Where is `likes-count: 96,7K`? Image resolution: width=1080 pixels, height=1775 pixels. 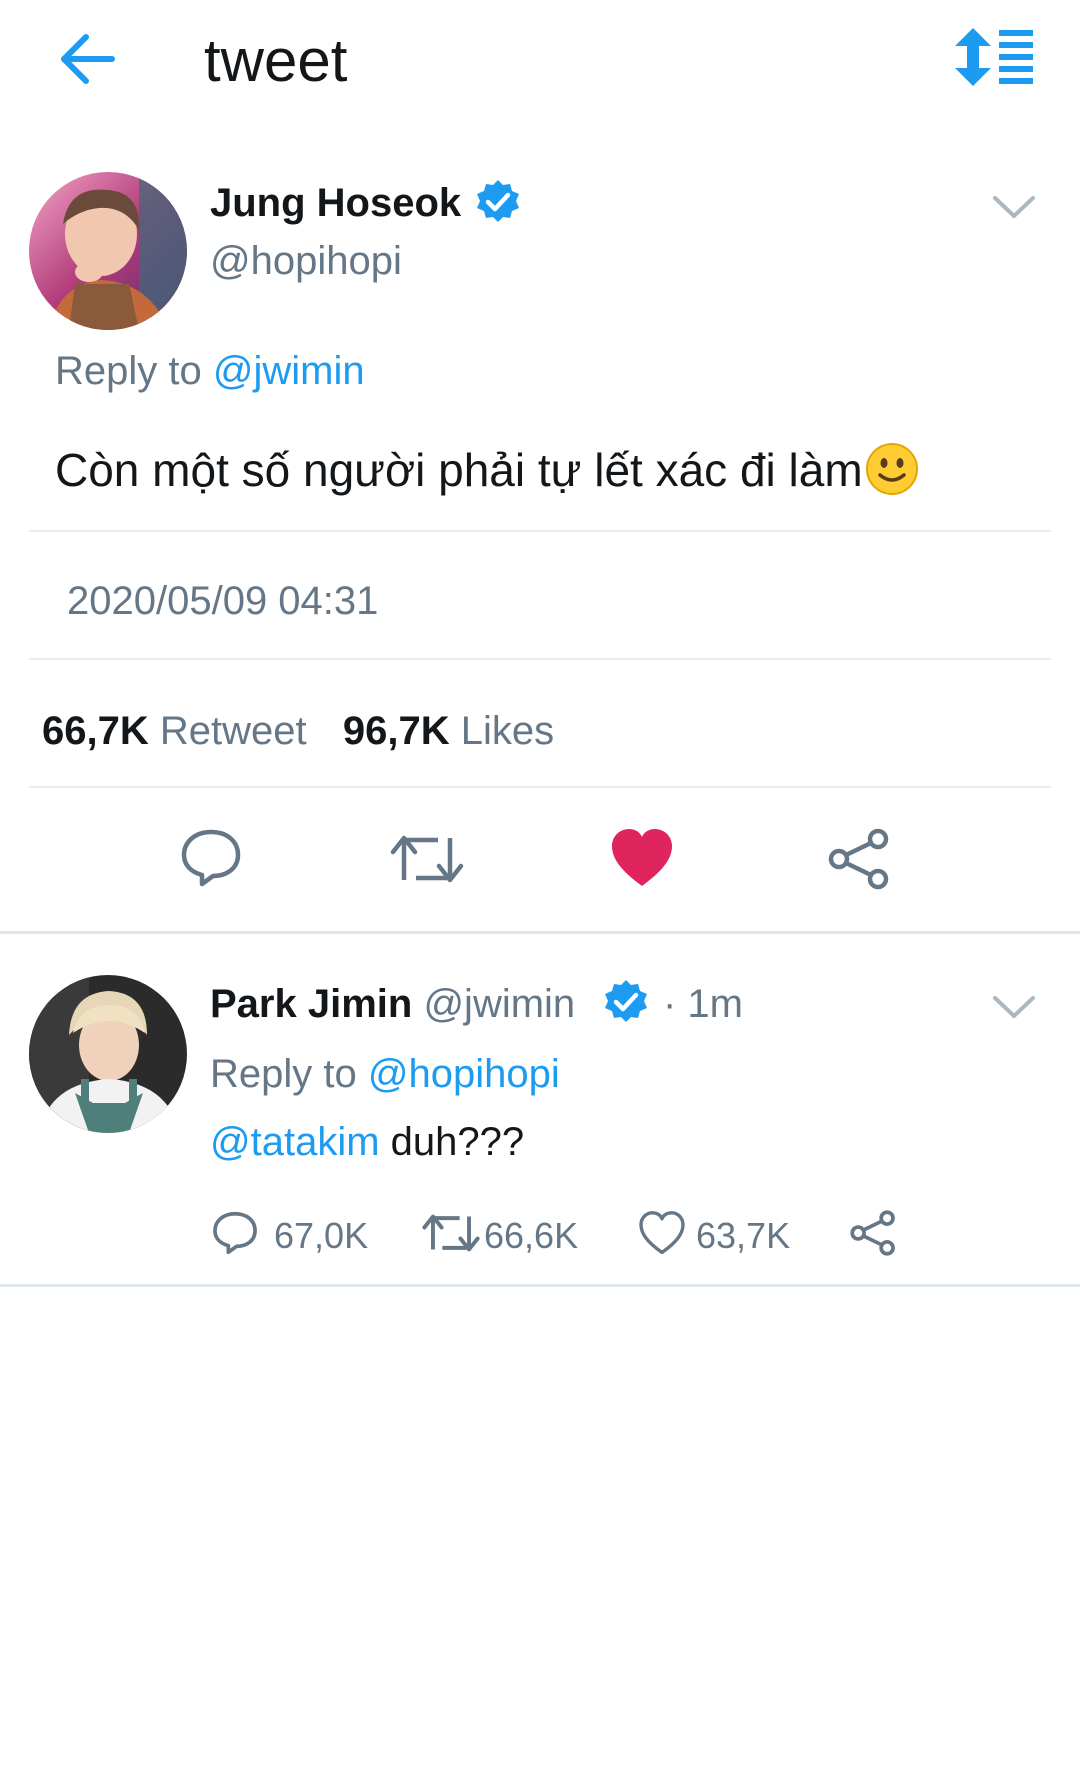
likes-count: 96,7K is located at coordinates (396, 731).